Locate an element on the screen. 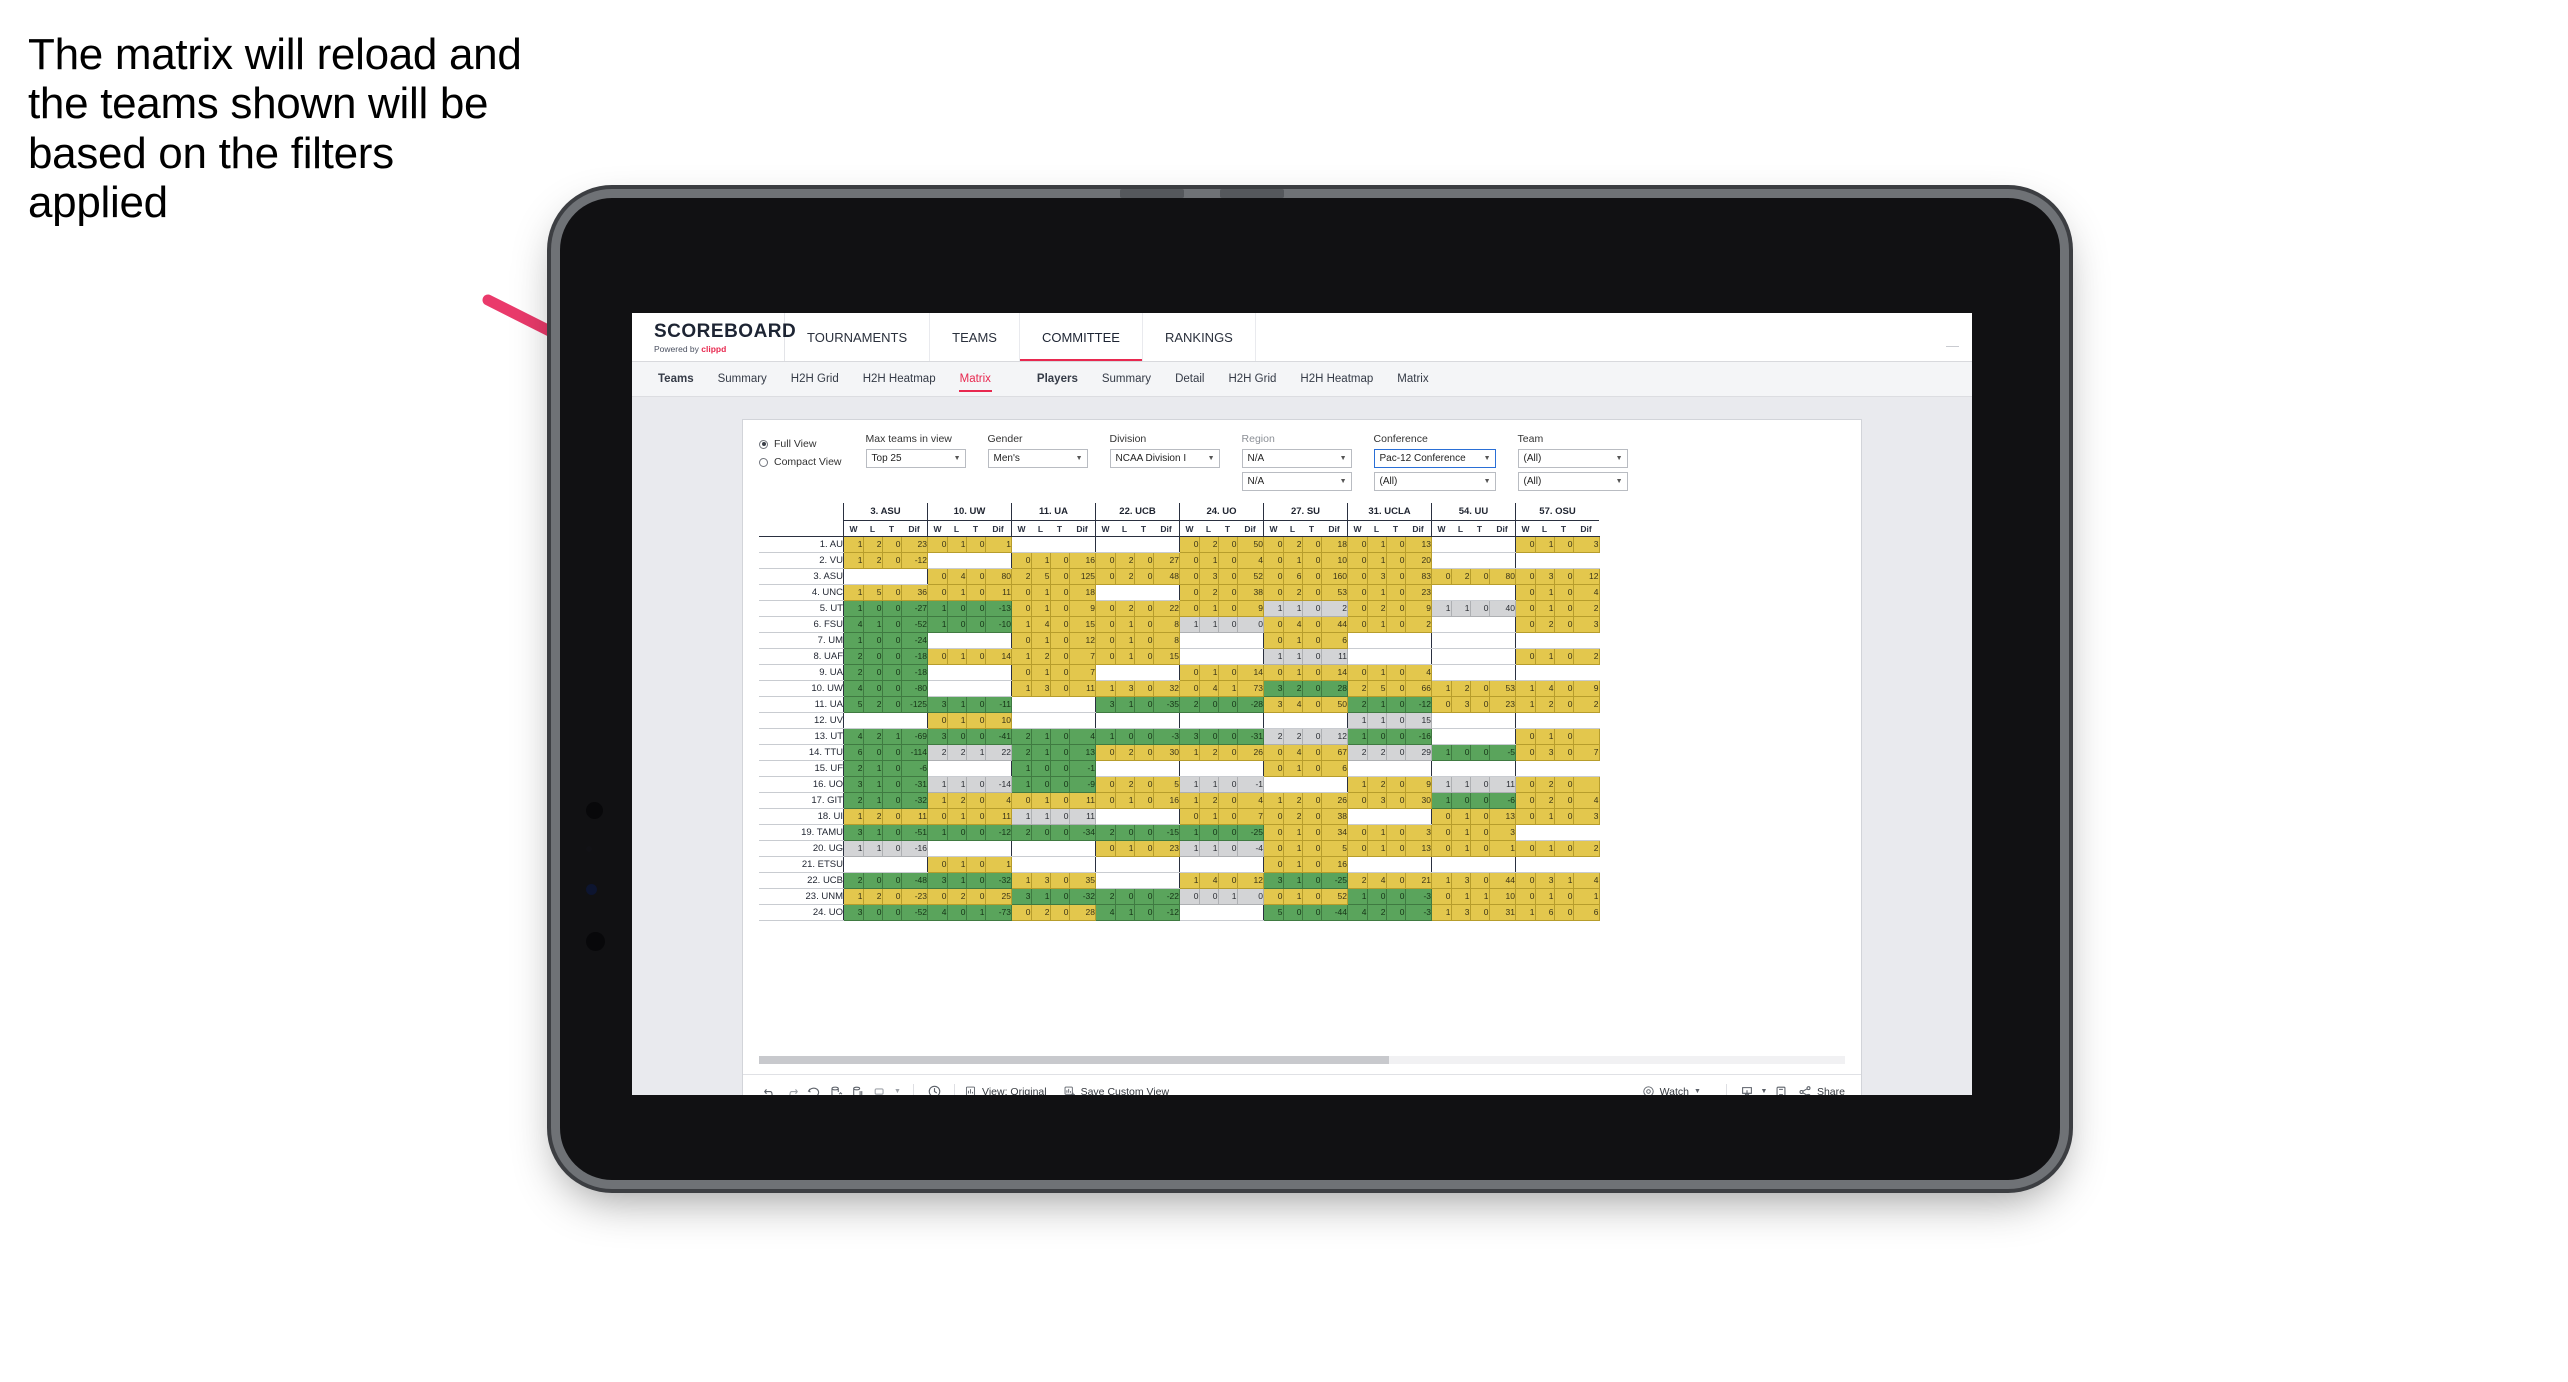  filter-conference-select-2: (All) ▼ is located at coordinates (1434, 481).